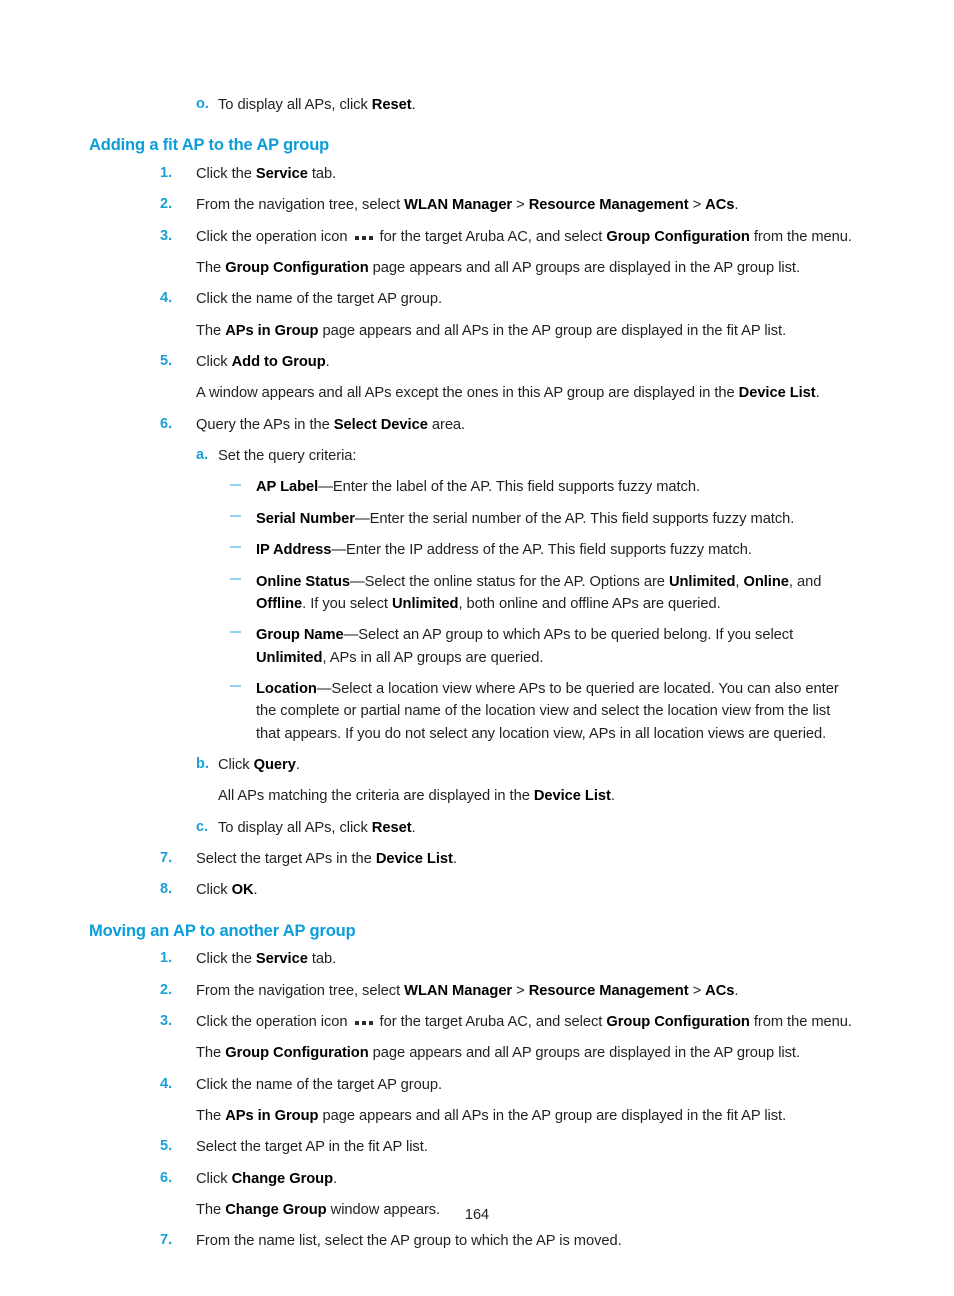 The width and height of the screenshot is (954, 1296). Describe the element at coordinates (295, 105) in the screenshot. I see `text-run: To display all APs, click` at that location.